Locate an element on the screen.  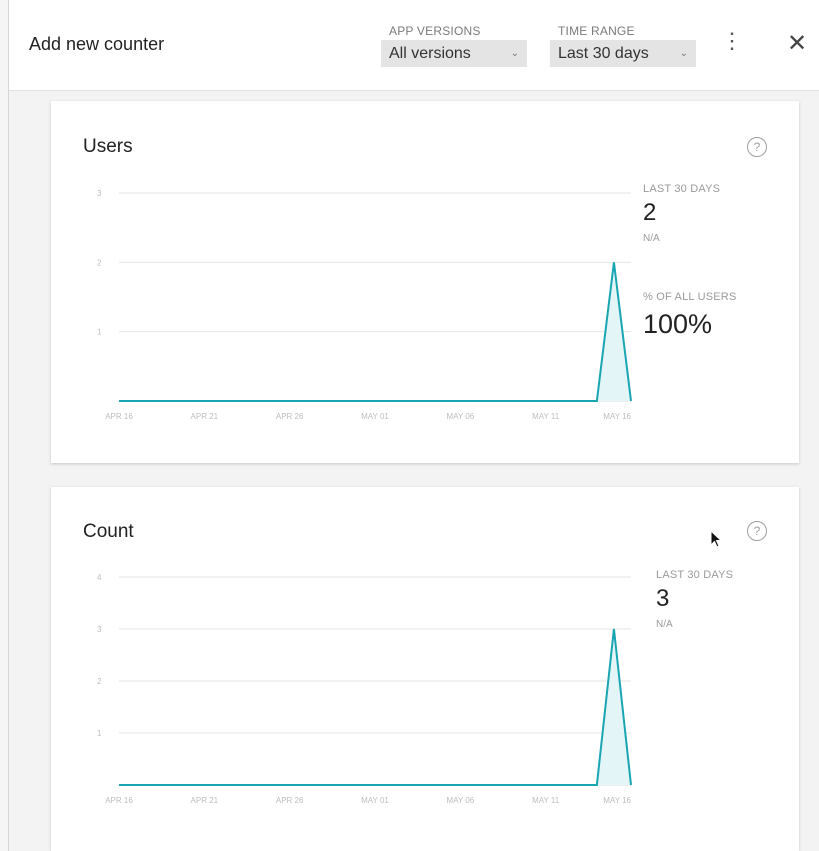
time-range-filter: TIME RANGE Last 30 days ⌄ is located at coordinates (623, 45).